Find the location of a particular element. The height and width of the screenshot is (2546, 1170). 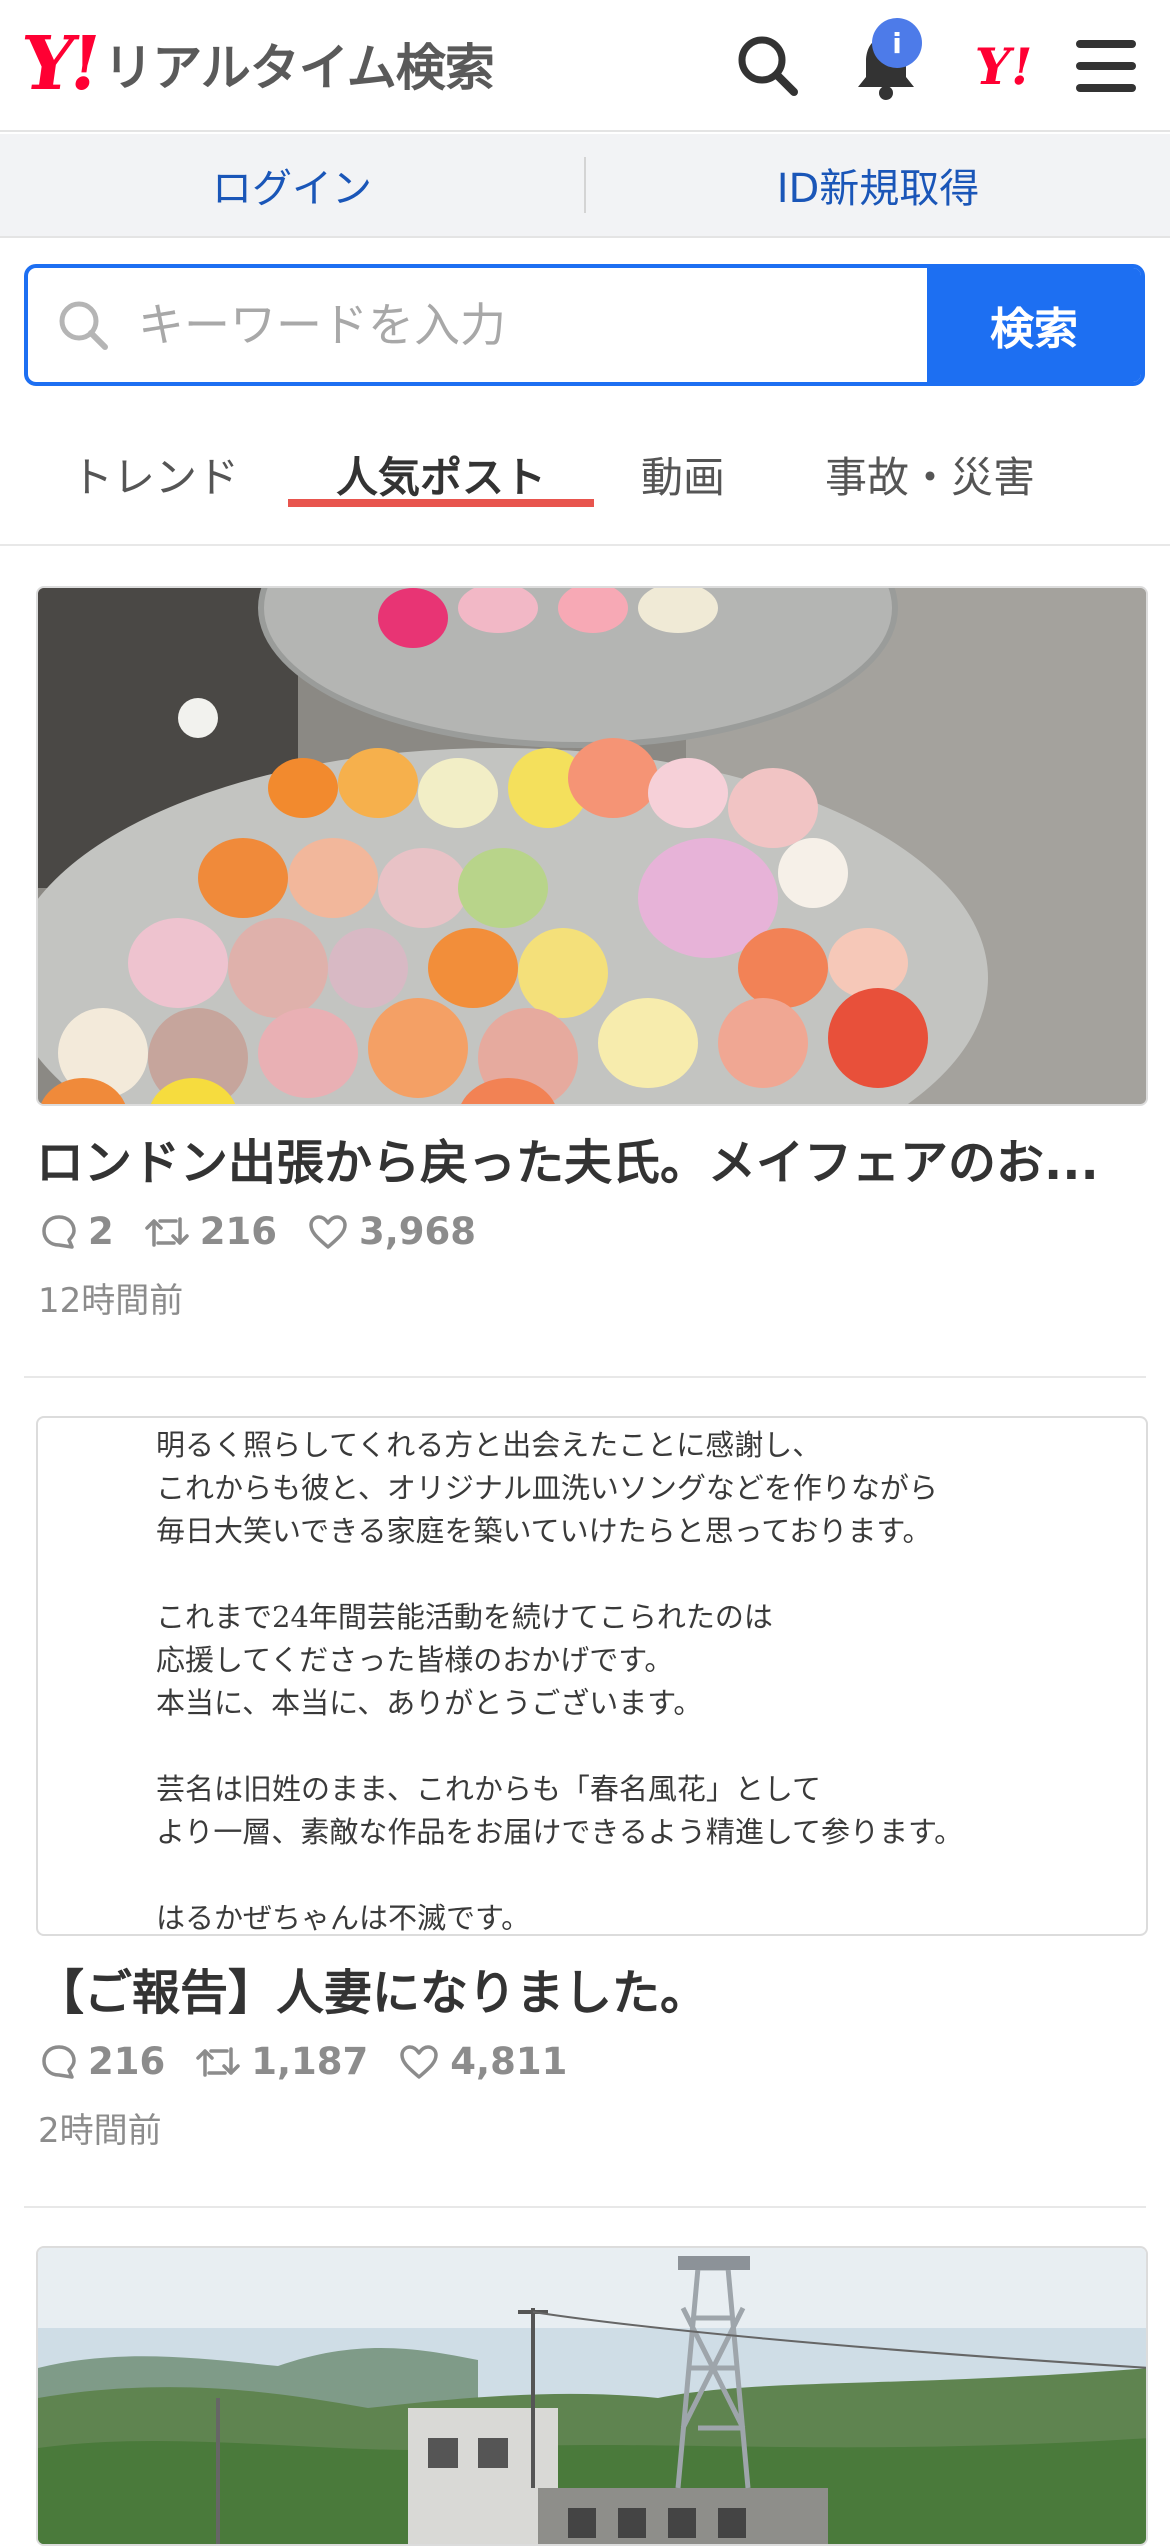

tab-popular-posts: 人気ポスト is located at coordinates (441, 455).